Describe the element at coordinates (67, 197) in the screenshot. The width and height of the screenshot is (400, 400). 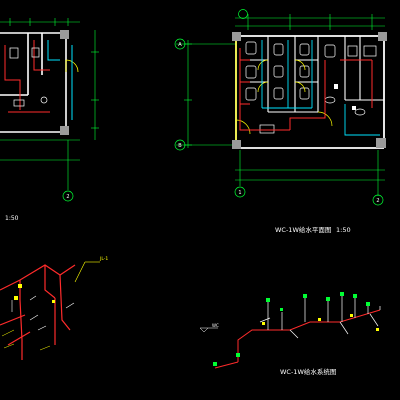
I see `left-grid-label: 2` at that location.